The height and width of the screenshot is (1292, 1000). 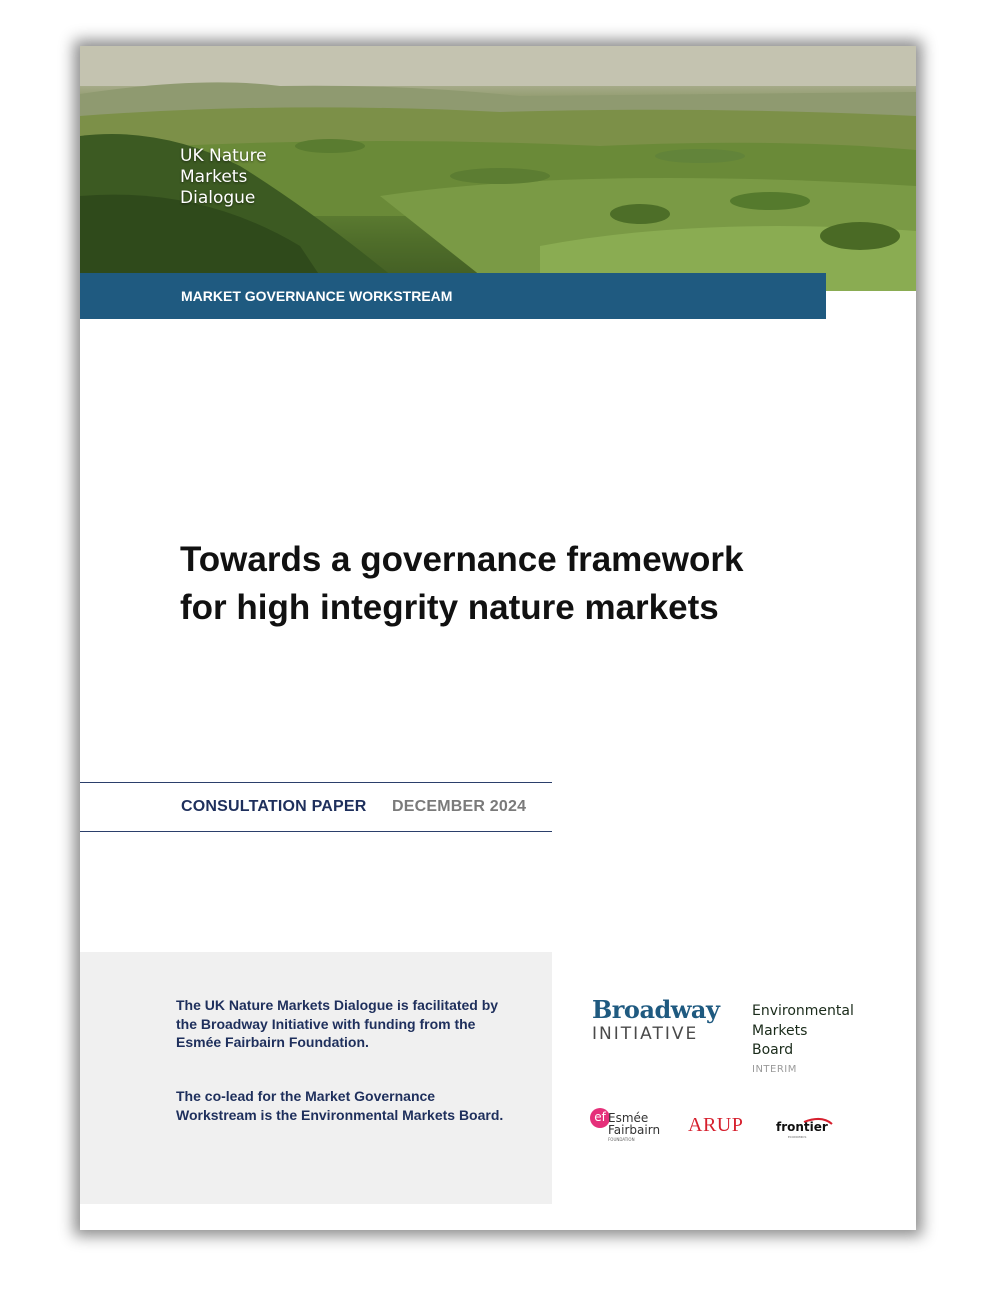 I want to click on frontier-economics-logo: frontier ECONOMICS, so click(x=809, y=1128).